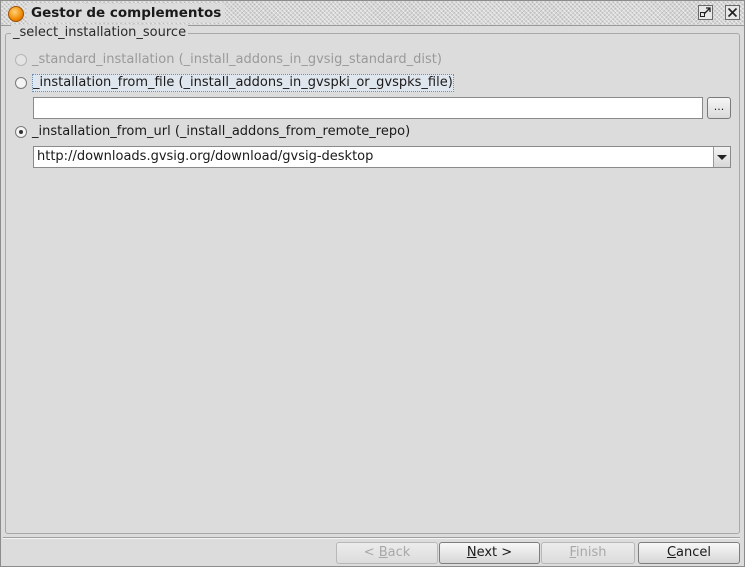 The height and width of the screenshot is (567, 745). I want to click on window-title: Gestor de complementos, so click(126, 13).